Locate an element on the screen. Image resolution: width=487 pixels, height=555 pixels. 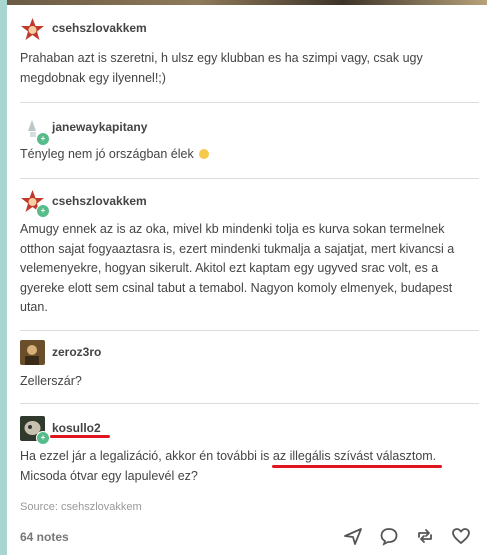
source-label: Source: is located at coordinates (39, 507).